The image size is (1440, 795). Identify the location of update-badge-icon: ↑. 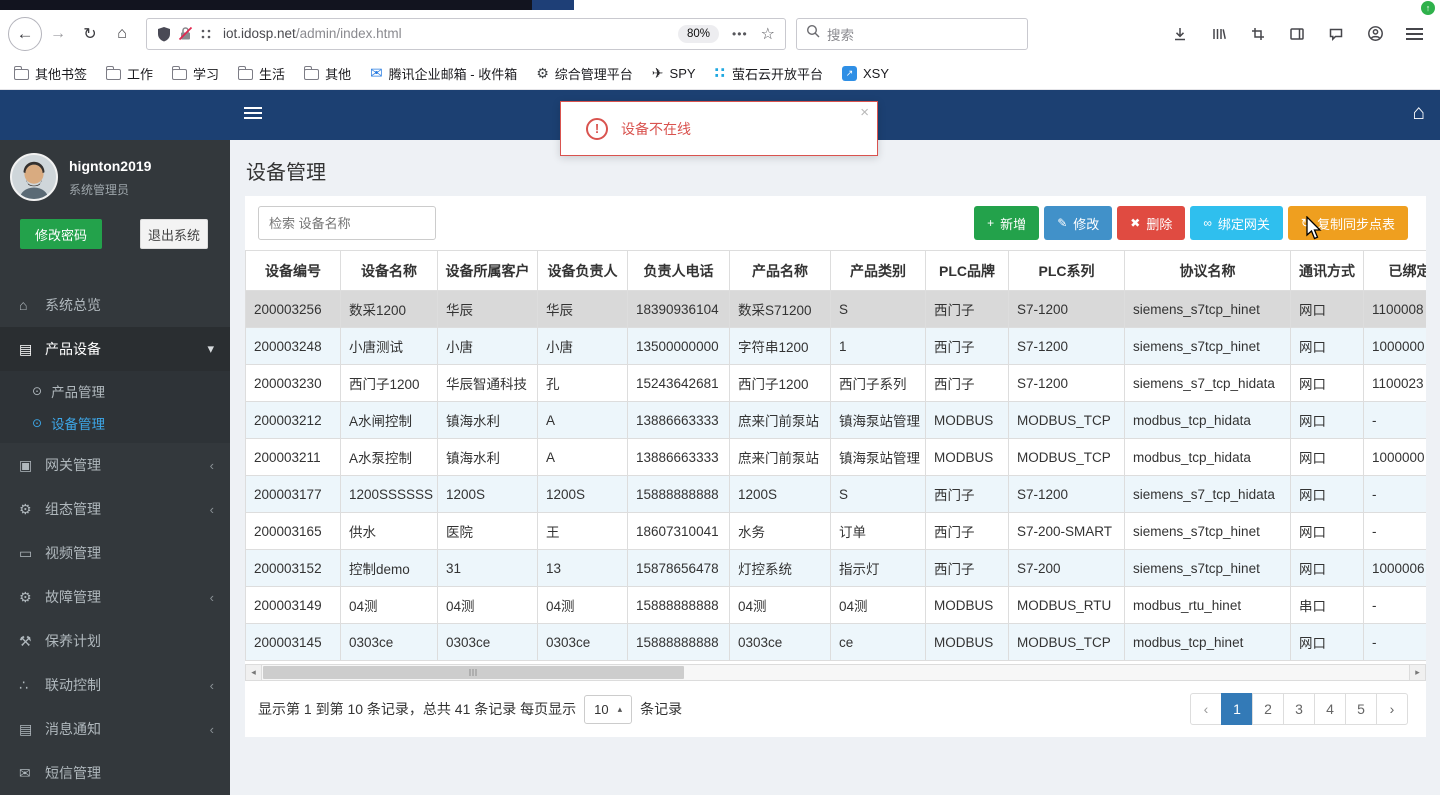
(1428, 8).